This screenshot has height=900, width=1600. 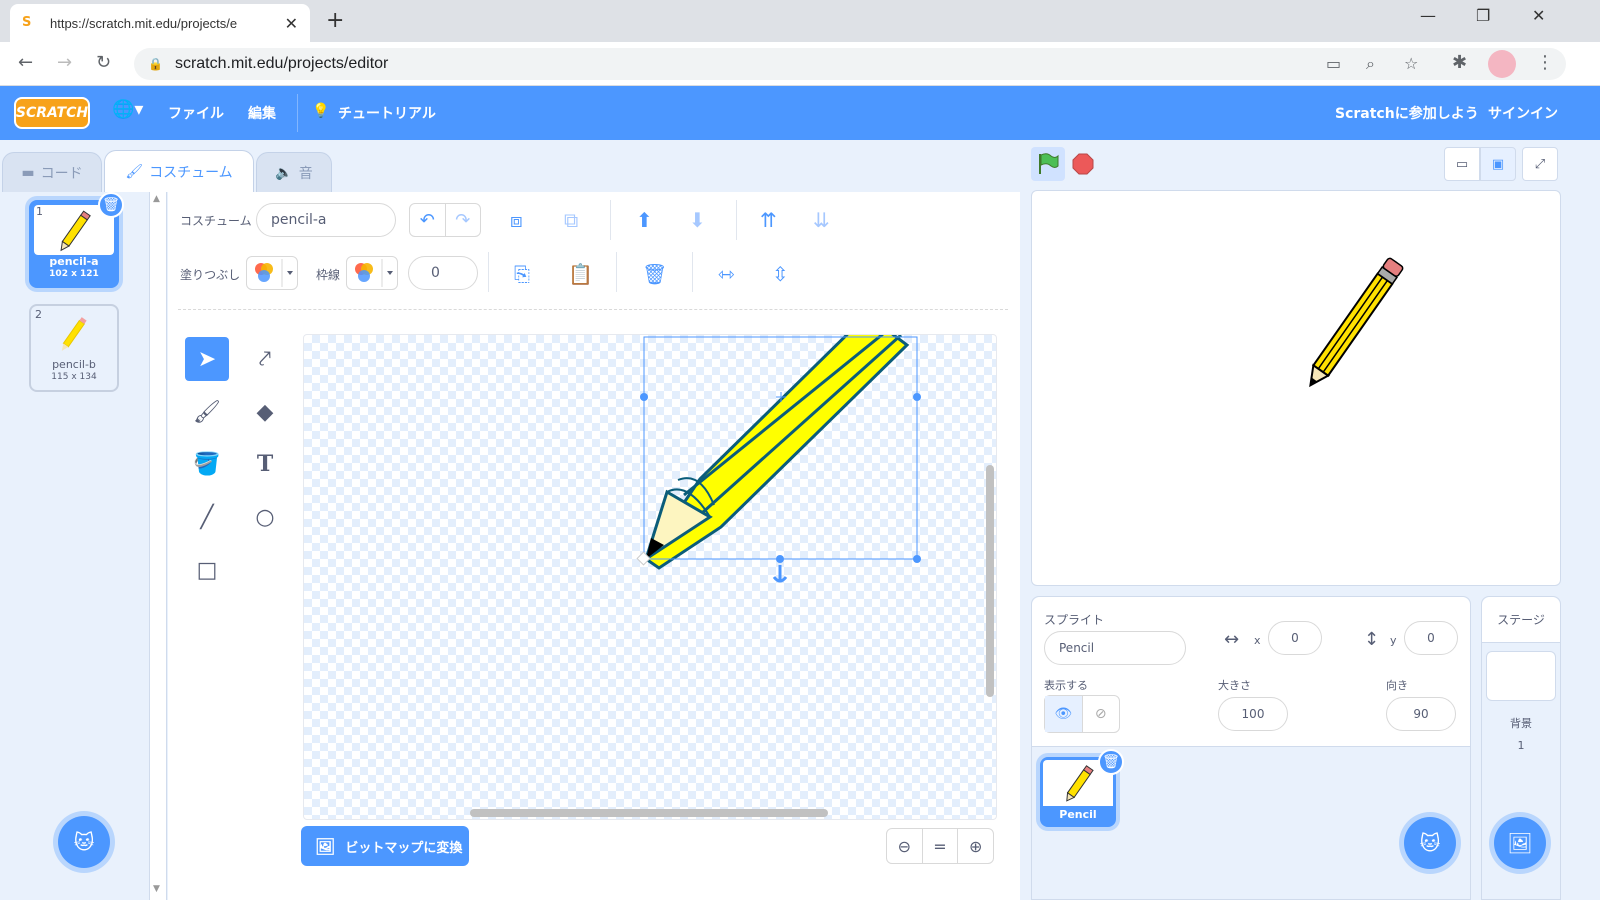 What do you see at coordinates (1421, 714) in the screenshot?
I see `direction-input: 90` at bounding box center [1421, 714].